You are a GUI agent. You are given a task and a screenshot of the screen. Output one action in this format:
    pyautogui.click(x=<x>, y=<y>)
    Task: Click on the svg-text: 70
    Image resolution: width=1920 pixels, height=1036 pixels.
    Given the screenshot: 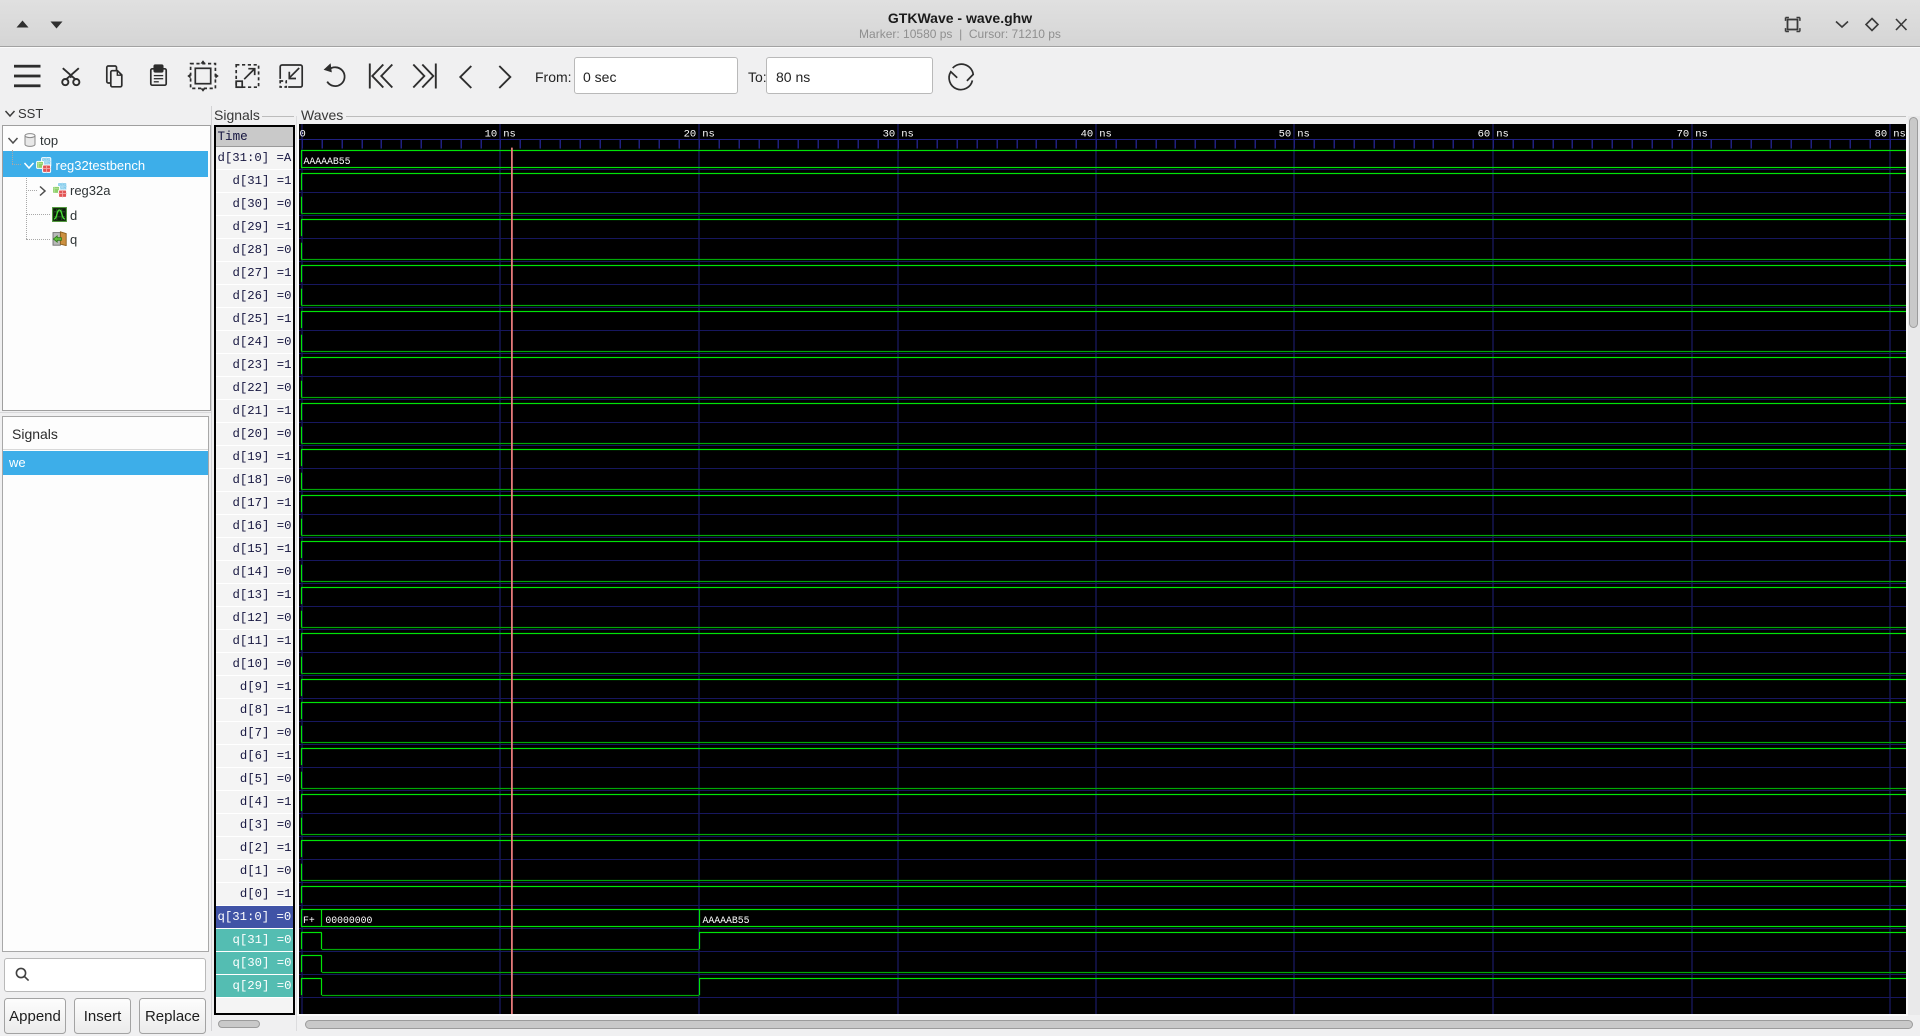 What is the action you would take?
    pyautogui.click(x=1683, y=135)
    